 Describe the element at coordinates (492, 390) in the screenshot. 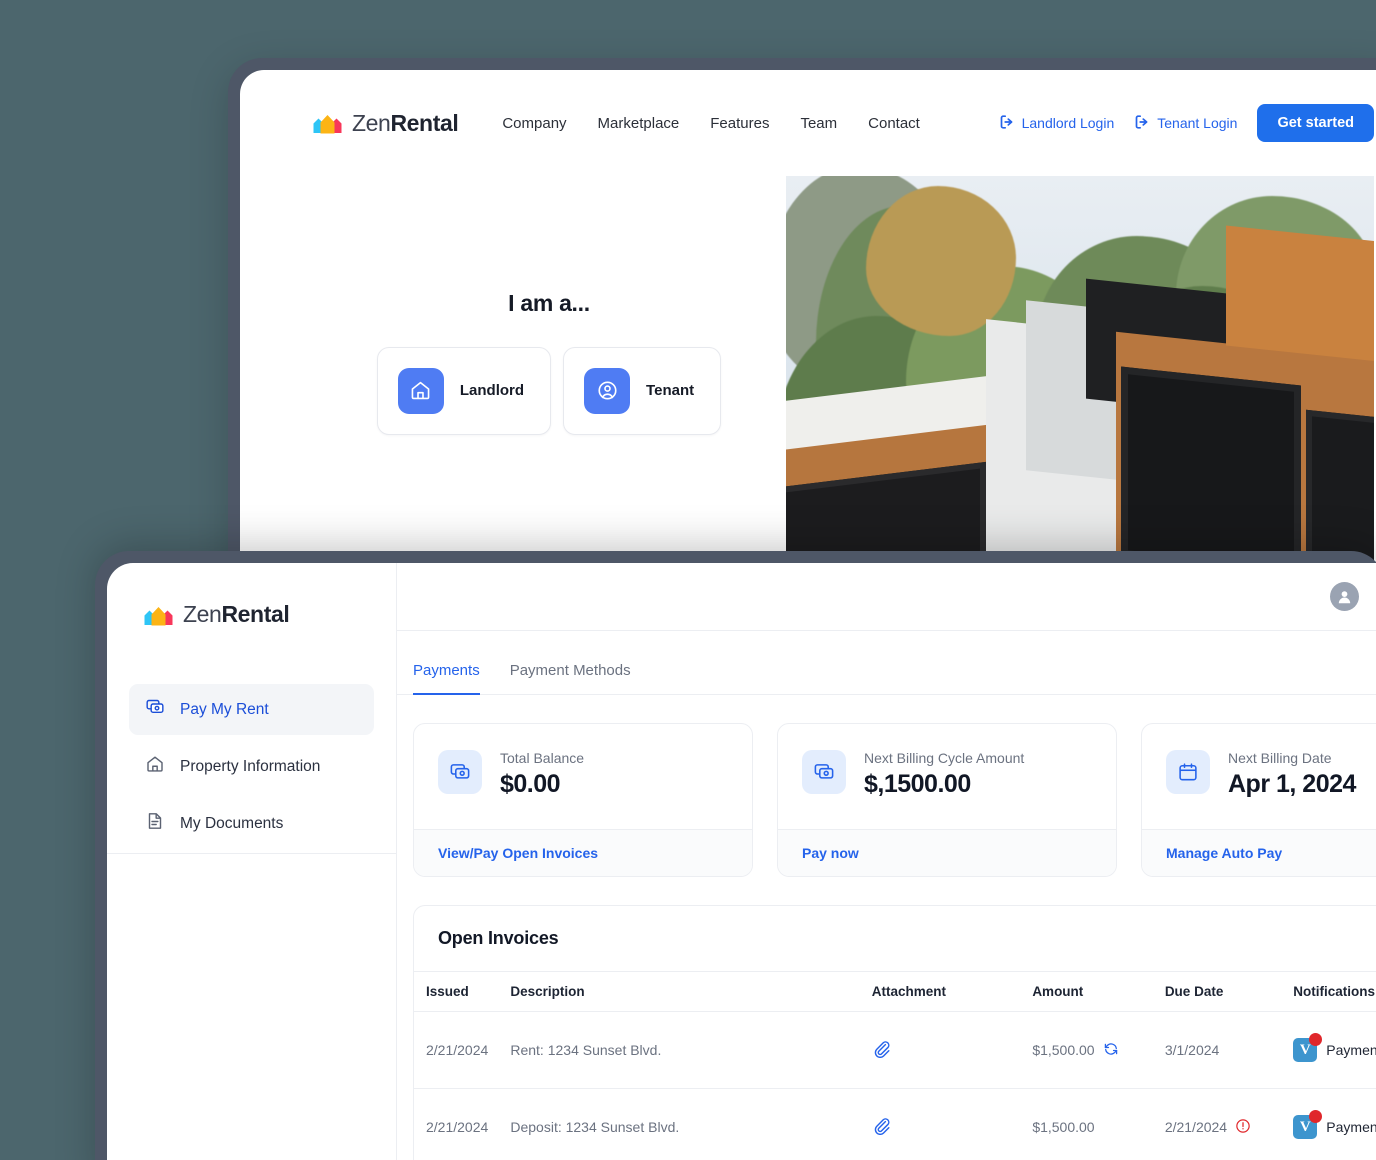

I see `role-card-landlord-label: Landlord` at that location.